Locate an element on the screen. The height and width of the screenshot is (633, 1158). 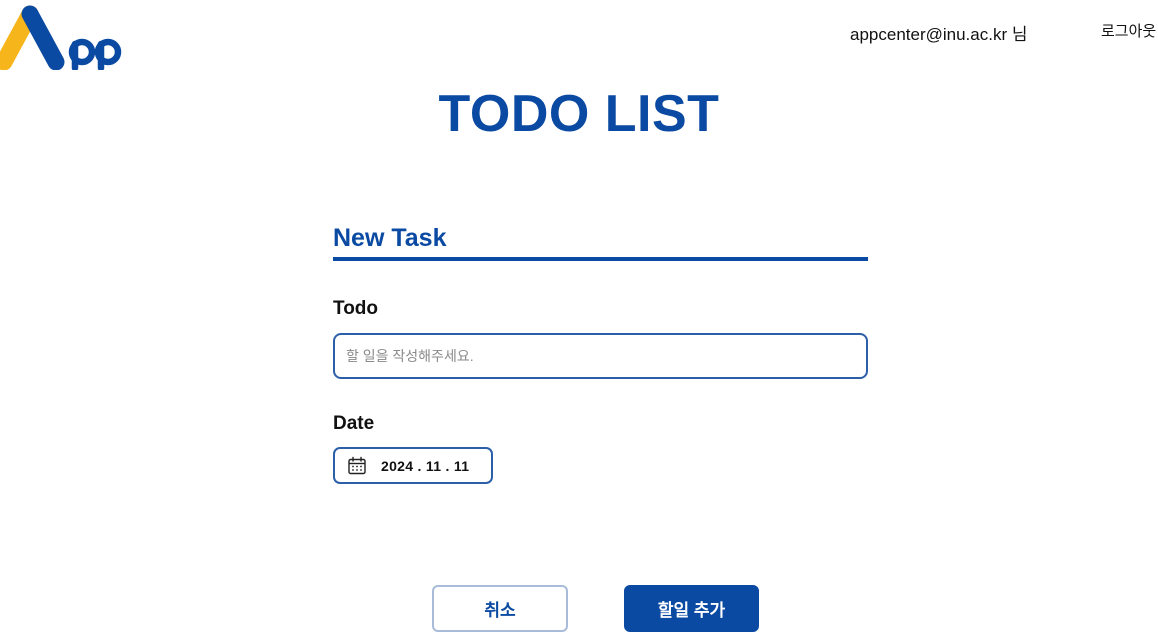
calendar-icon is located at coordinates (357, 465).